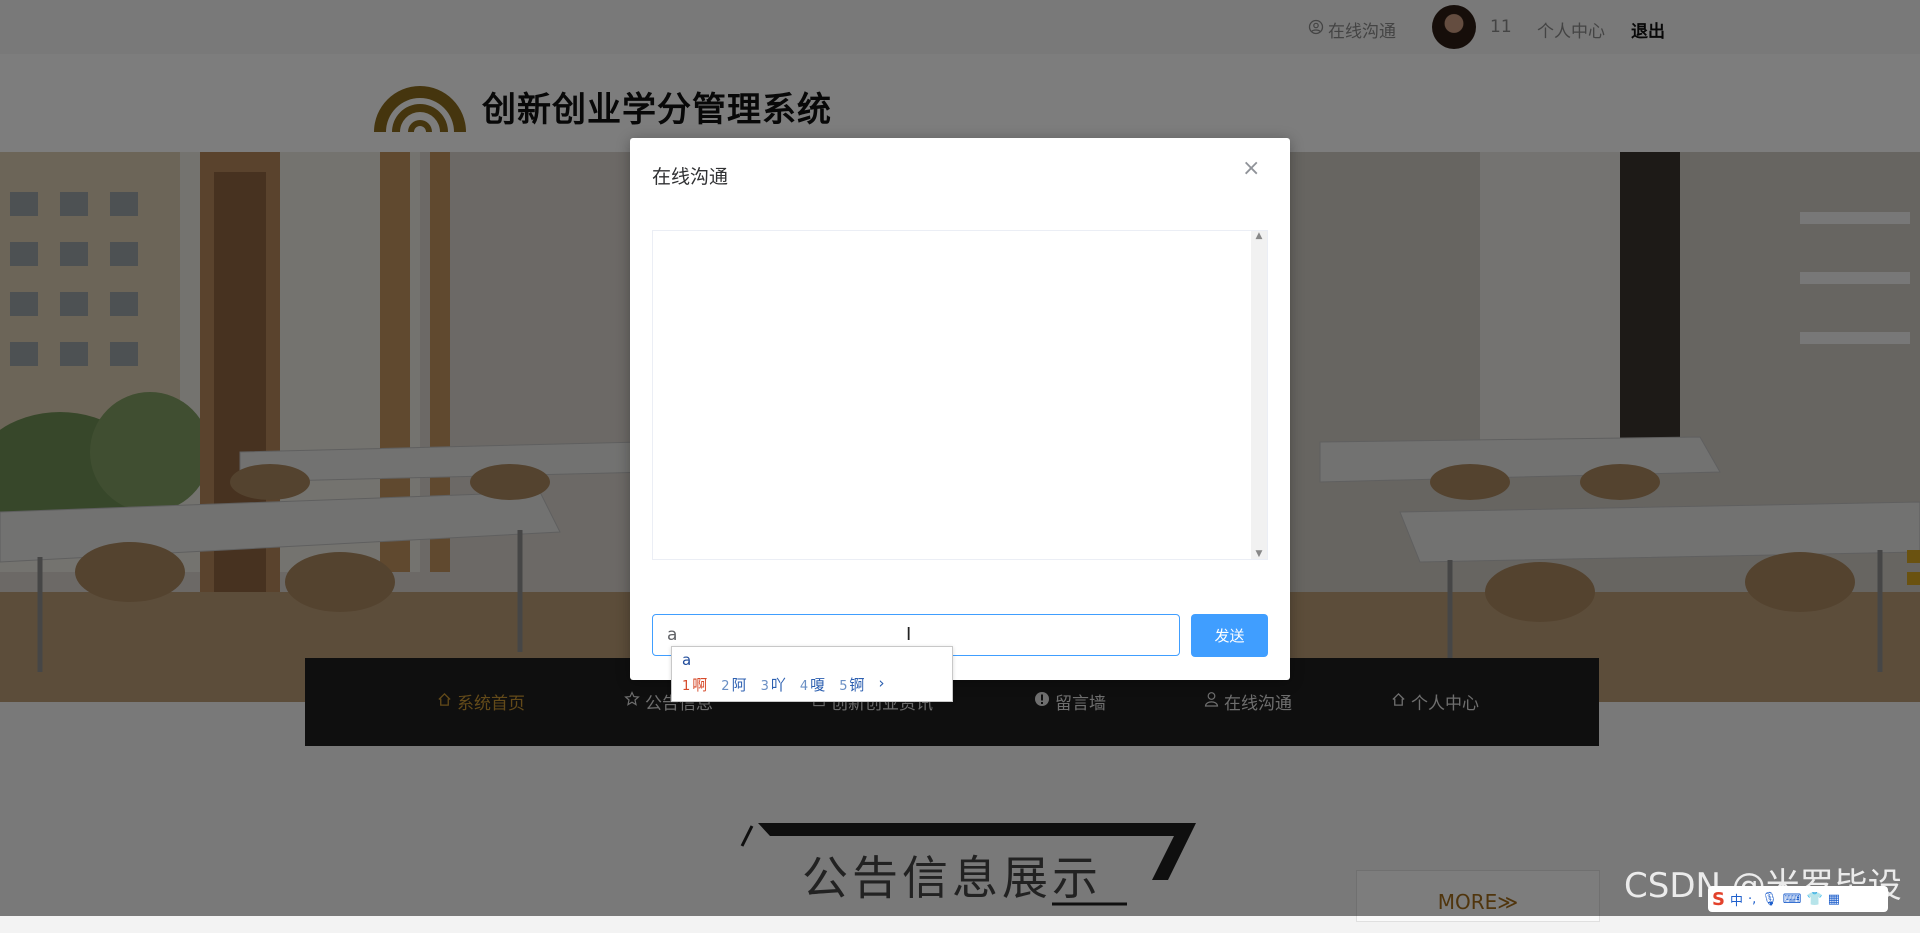 This screenshot has height=933, width=1920. I want to click on chat-message-area: ▲ ▼, so click(960, 395).